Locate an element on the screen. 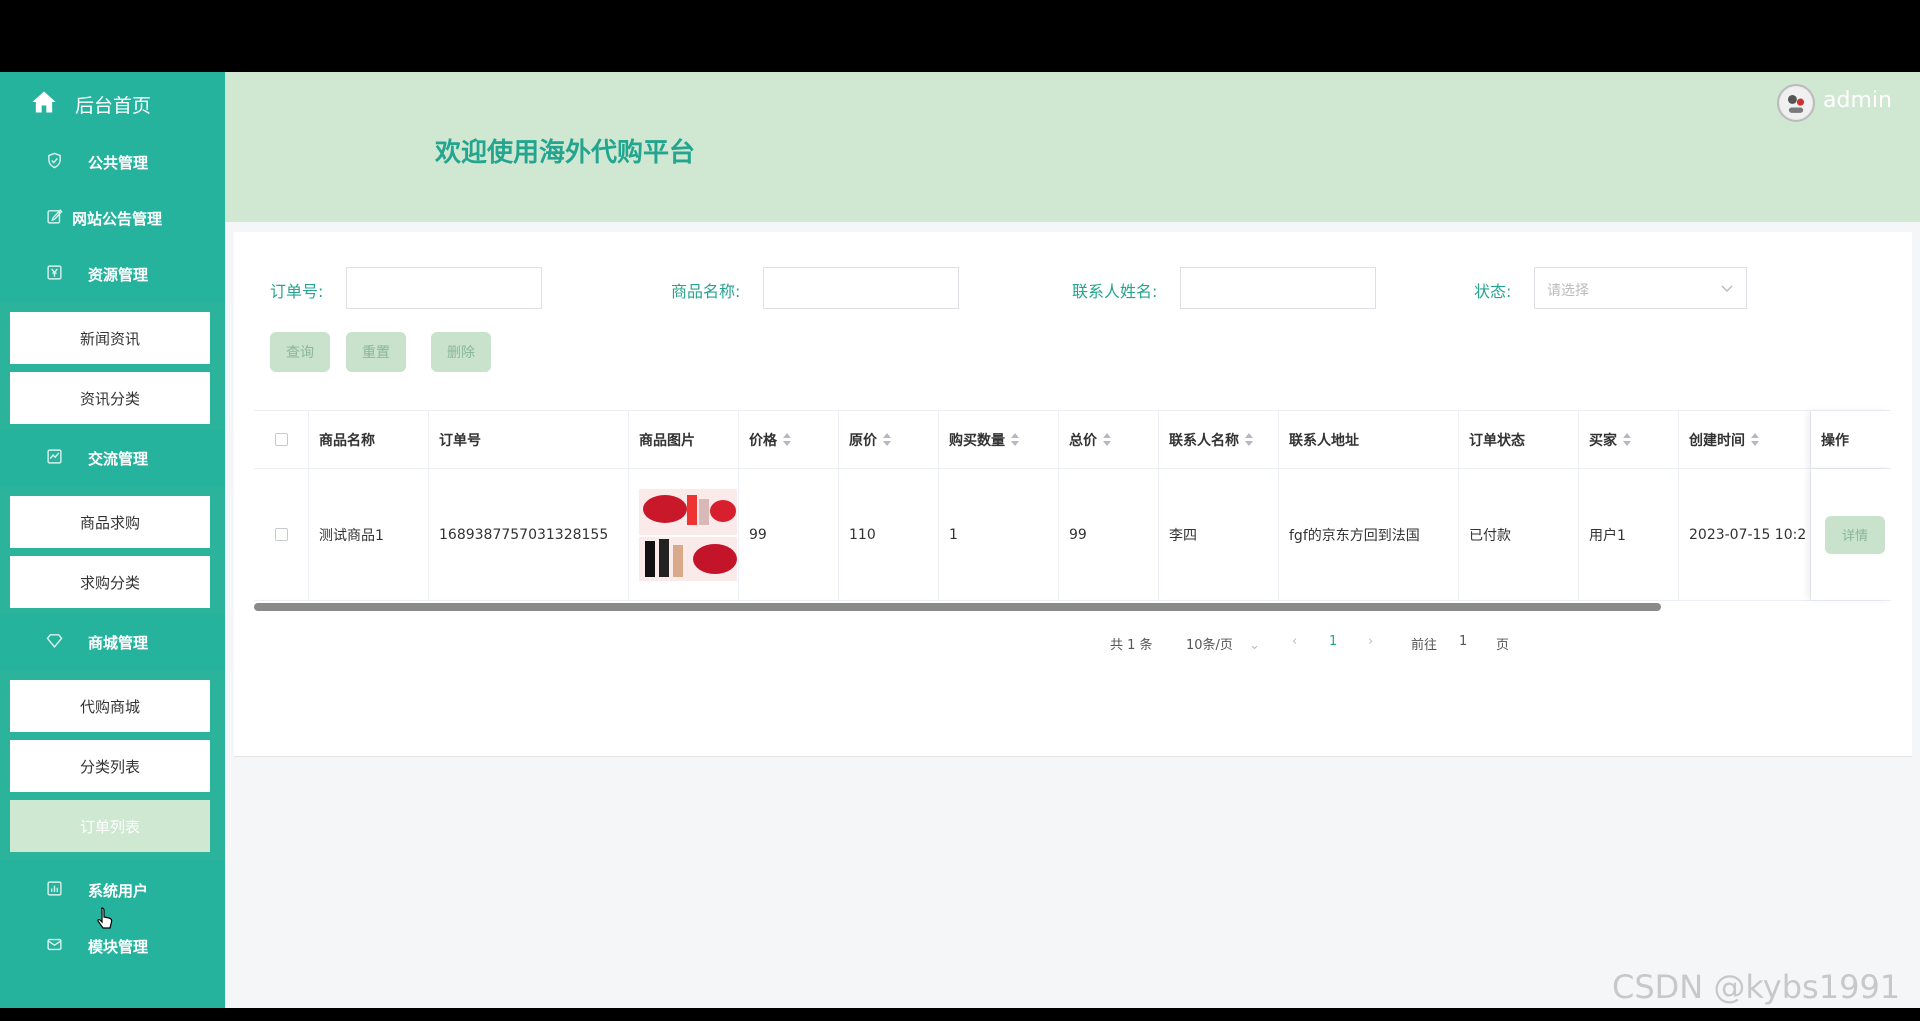 Image resolution: width=1920 pixels, height=1021 pixels. chevron-down-icon: ⌄ is located at coordinates (1254, 645).